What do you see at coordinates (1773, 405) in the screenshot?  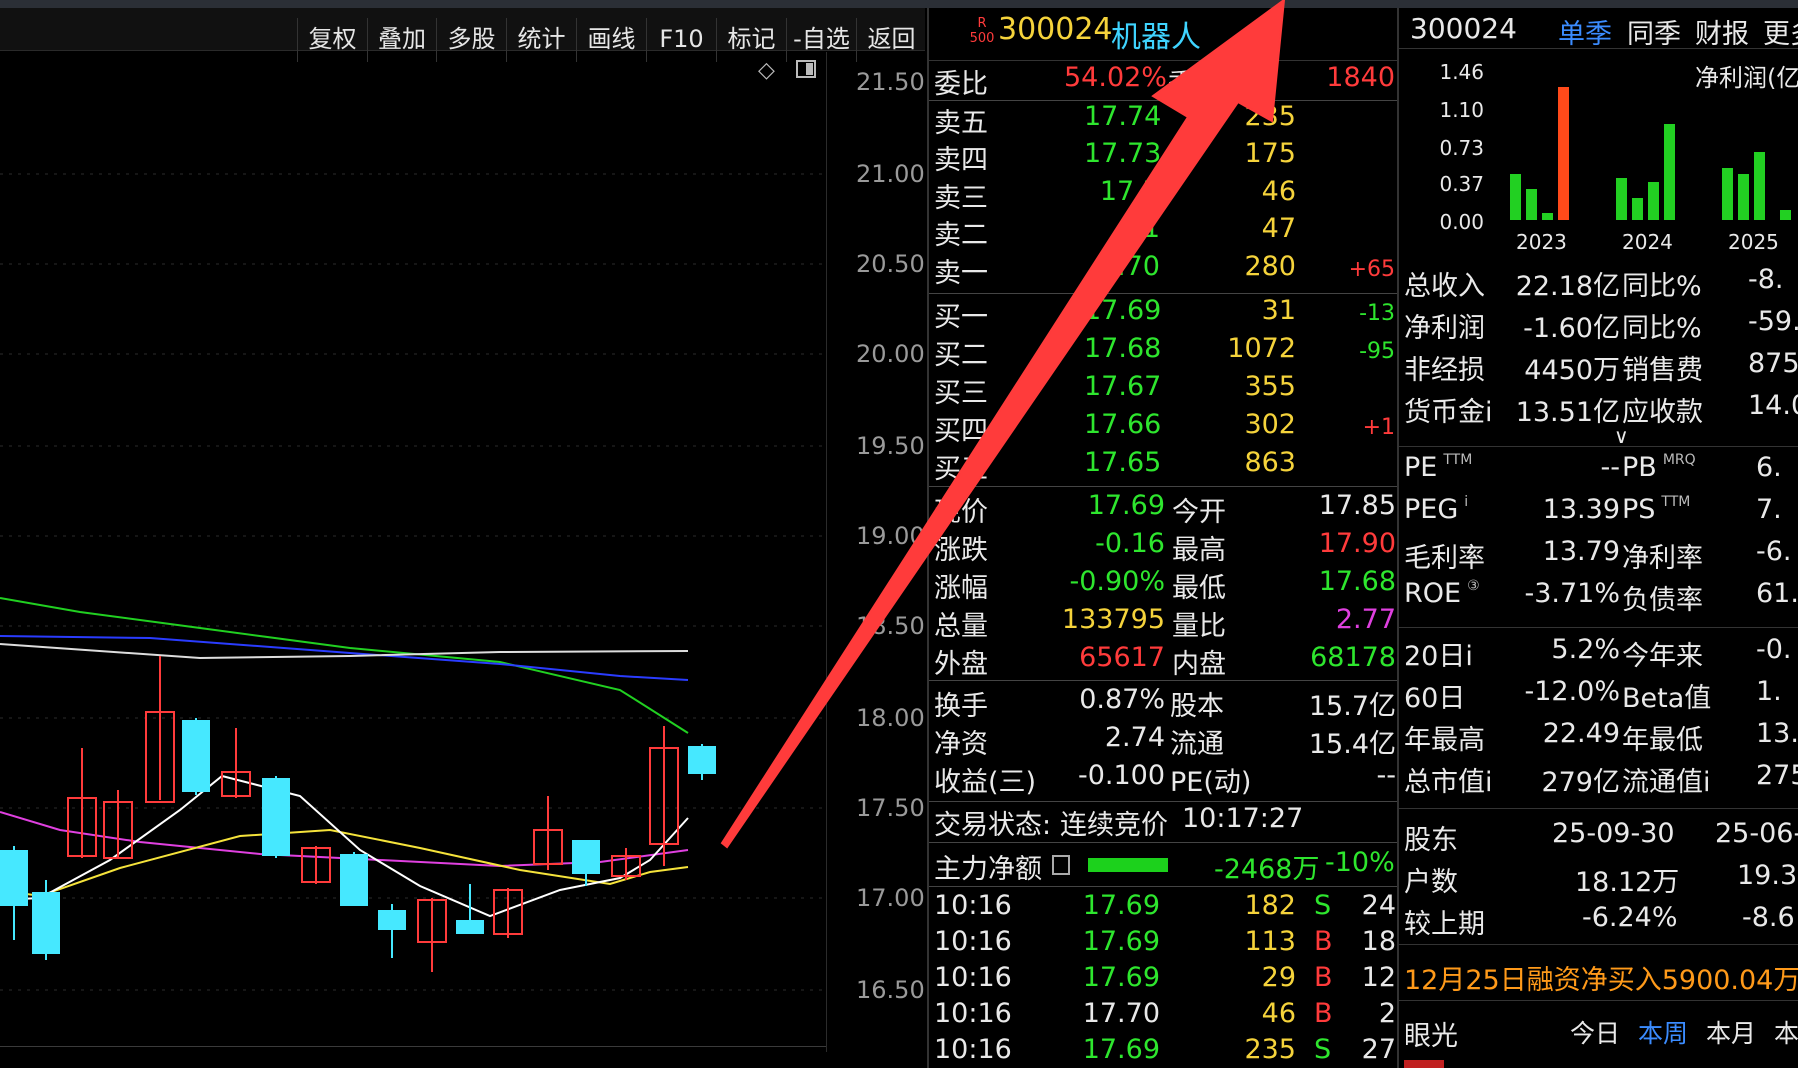 I see `fin-value: 14.07` at bounding box center [1773, 405].